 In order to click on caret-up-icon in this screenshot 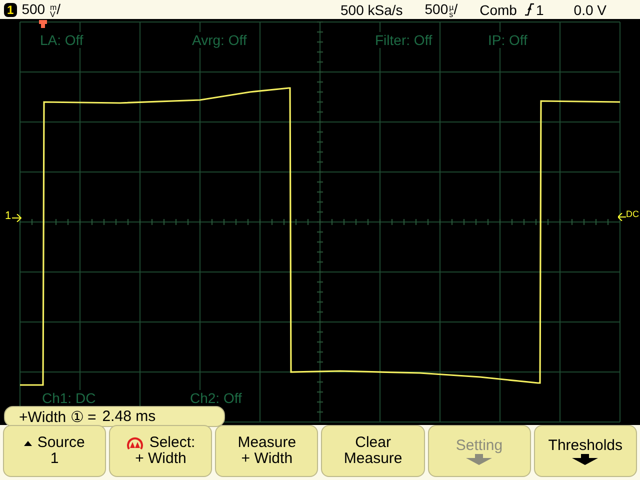, I will do `click(28, 443)`.